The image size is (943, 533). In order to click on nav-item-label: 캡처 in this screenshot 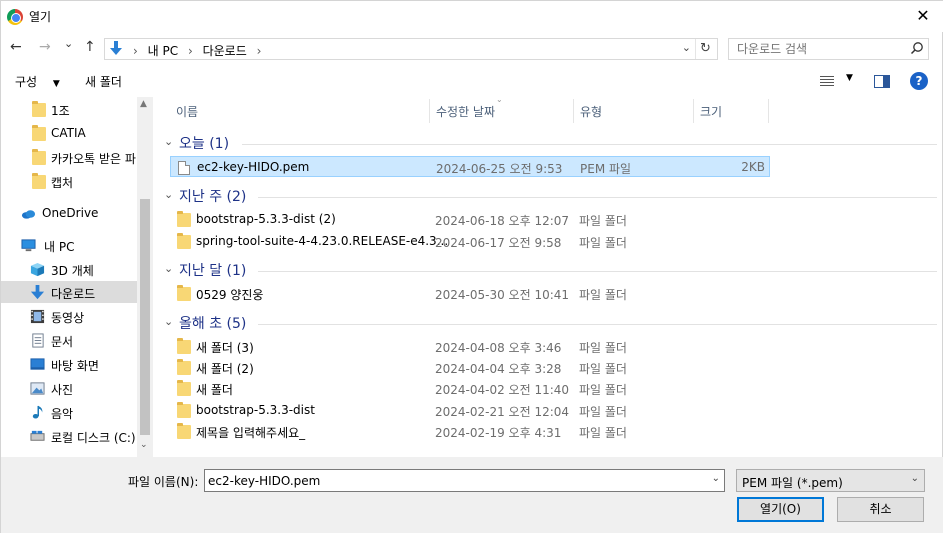, I will do `click(62, 183)`.